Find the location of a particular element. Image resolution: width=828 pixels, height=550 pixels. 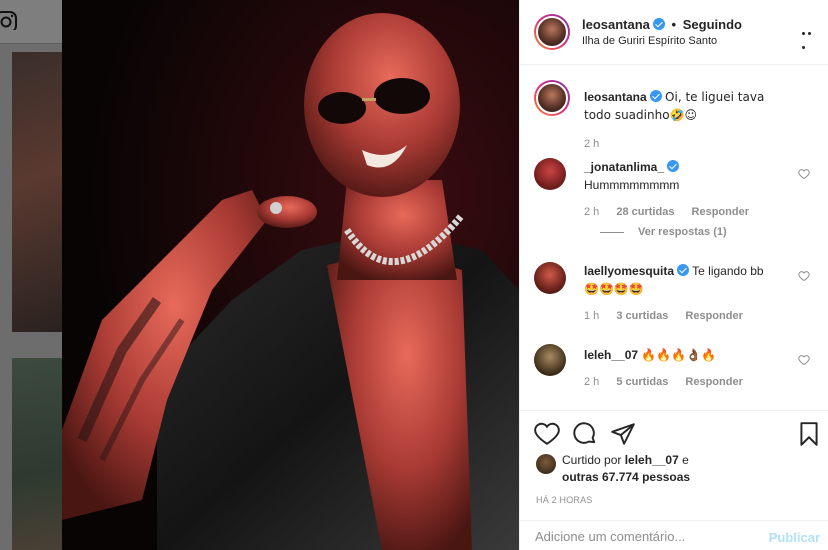

view-replies-button: Ver respostas (1) is located at coordinates (663, 232).